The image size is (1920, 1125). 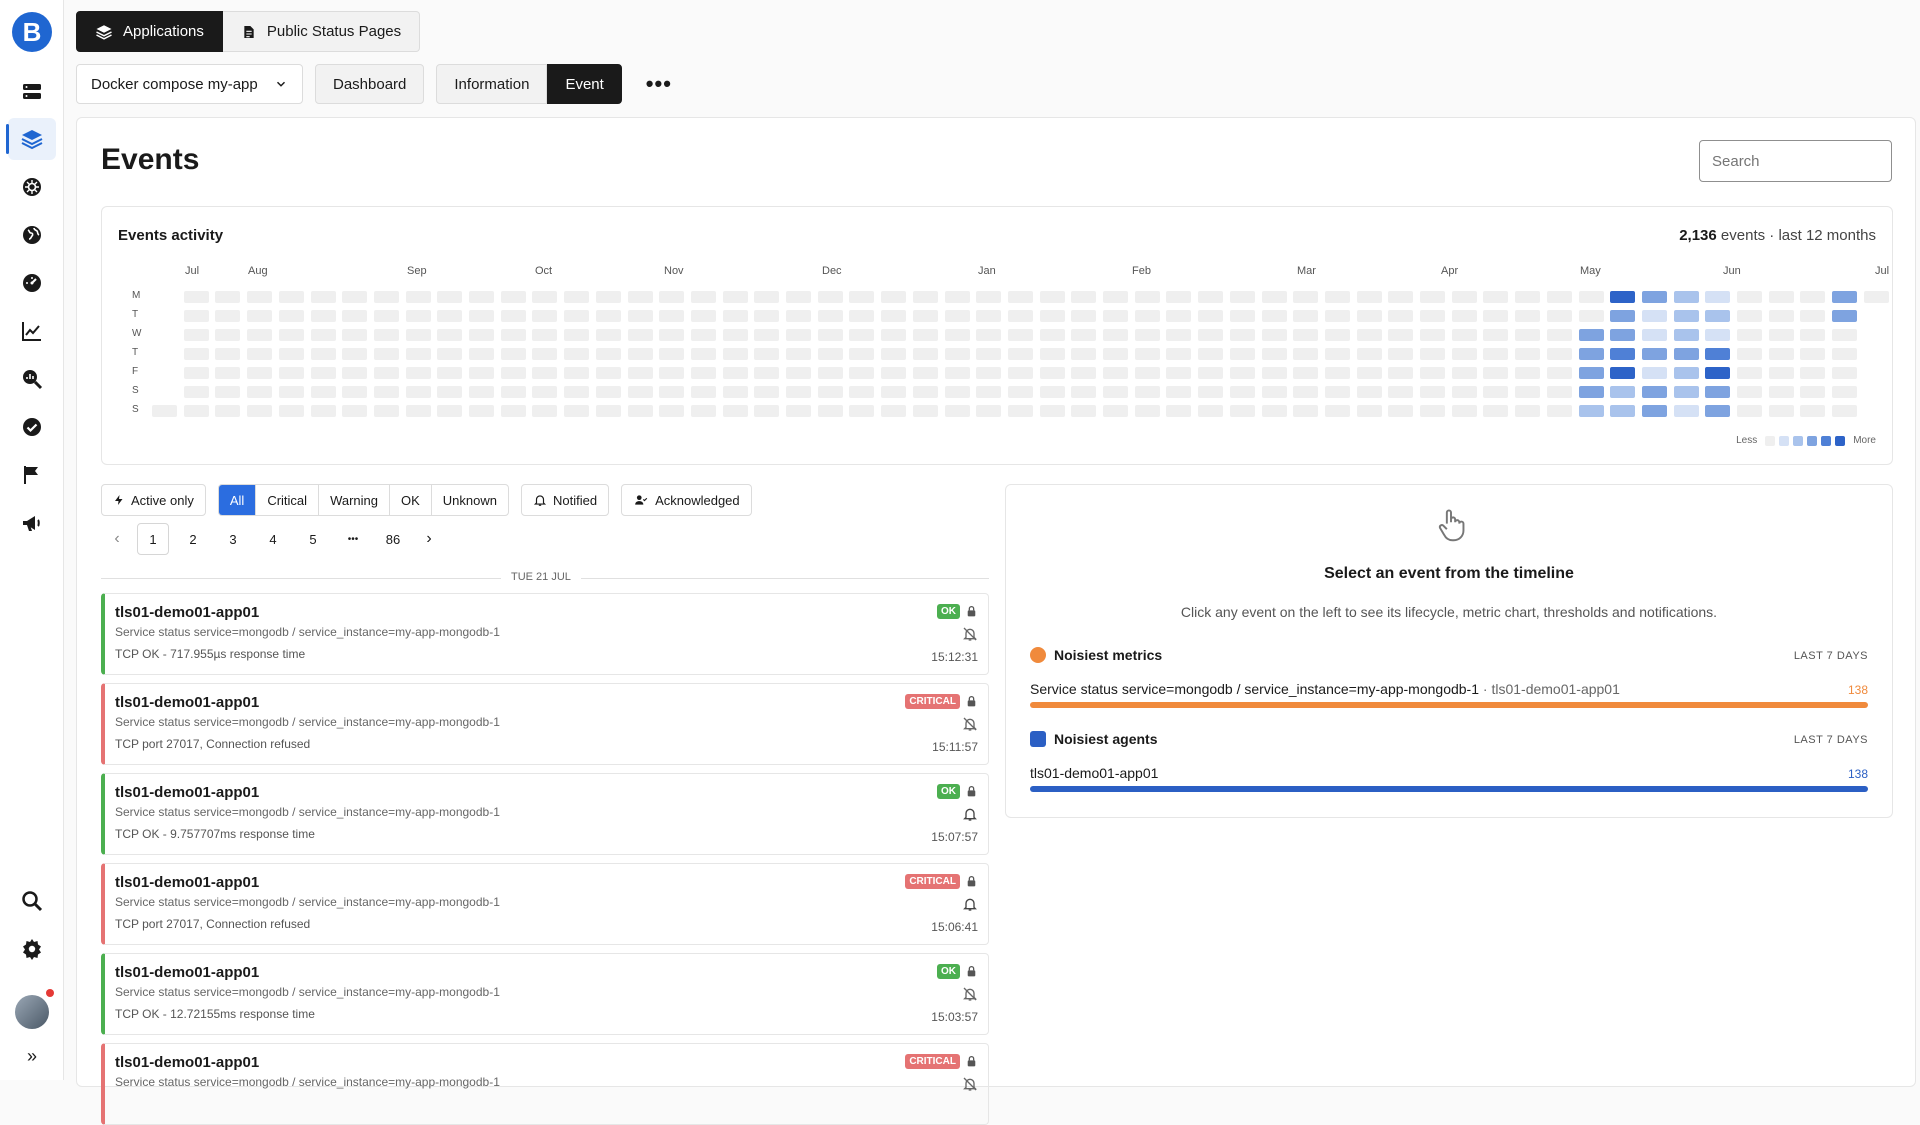 What do you see at coordinates (470, 500) in the screenshot?
I see `status-filter-unknown: Unknown` at bounding box center [470, 500].